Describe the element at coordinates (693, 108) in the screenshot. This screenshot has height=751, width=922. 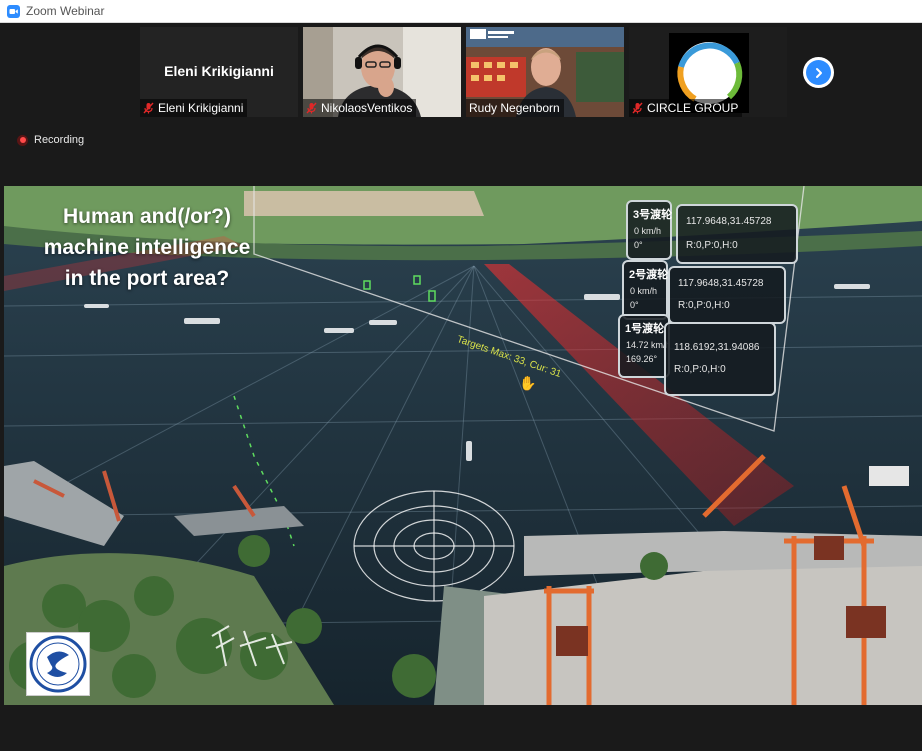
I see `participant-name: CIRCLE GROUP` at that location.